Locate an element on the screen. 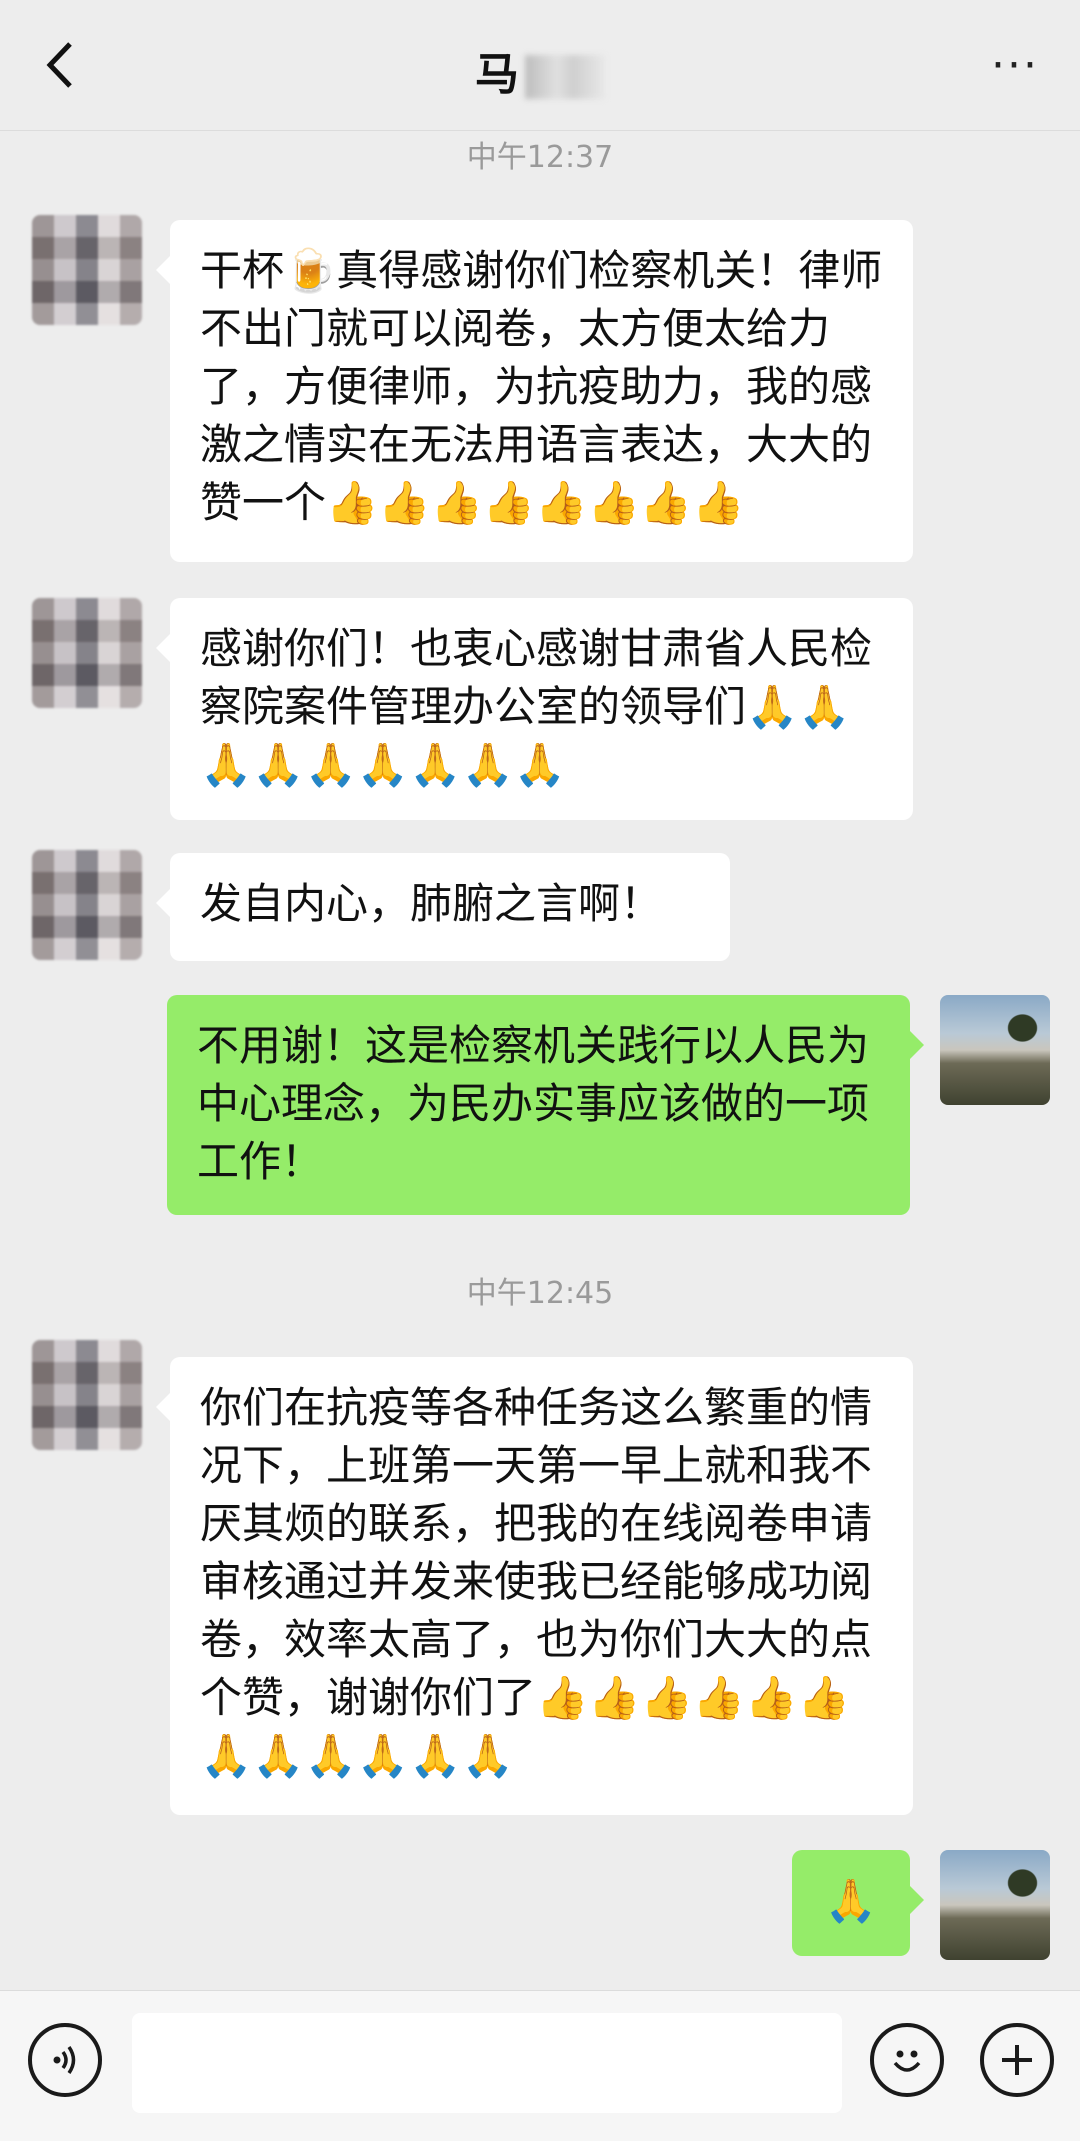 Image resolution: width=1080 pixels, height=2141 pixels. message-bubble-sent: 🙏 is located at coordinates (858, 1903).